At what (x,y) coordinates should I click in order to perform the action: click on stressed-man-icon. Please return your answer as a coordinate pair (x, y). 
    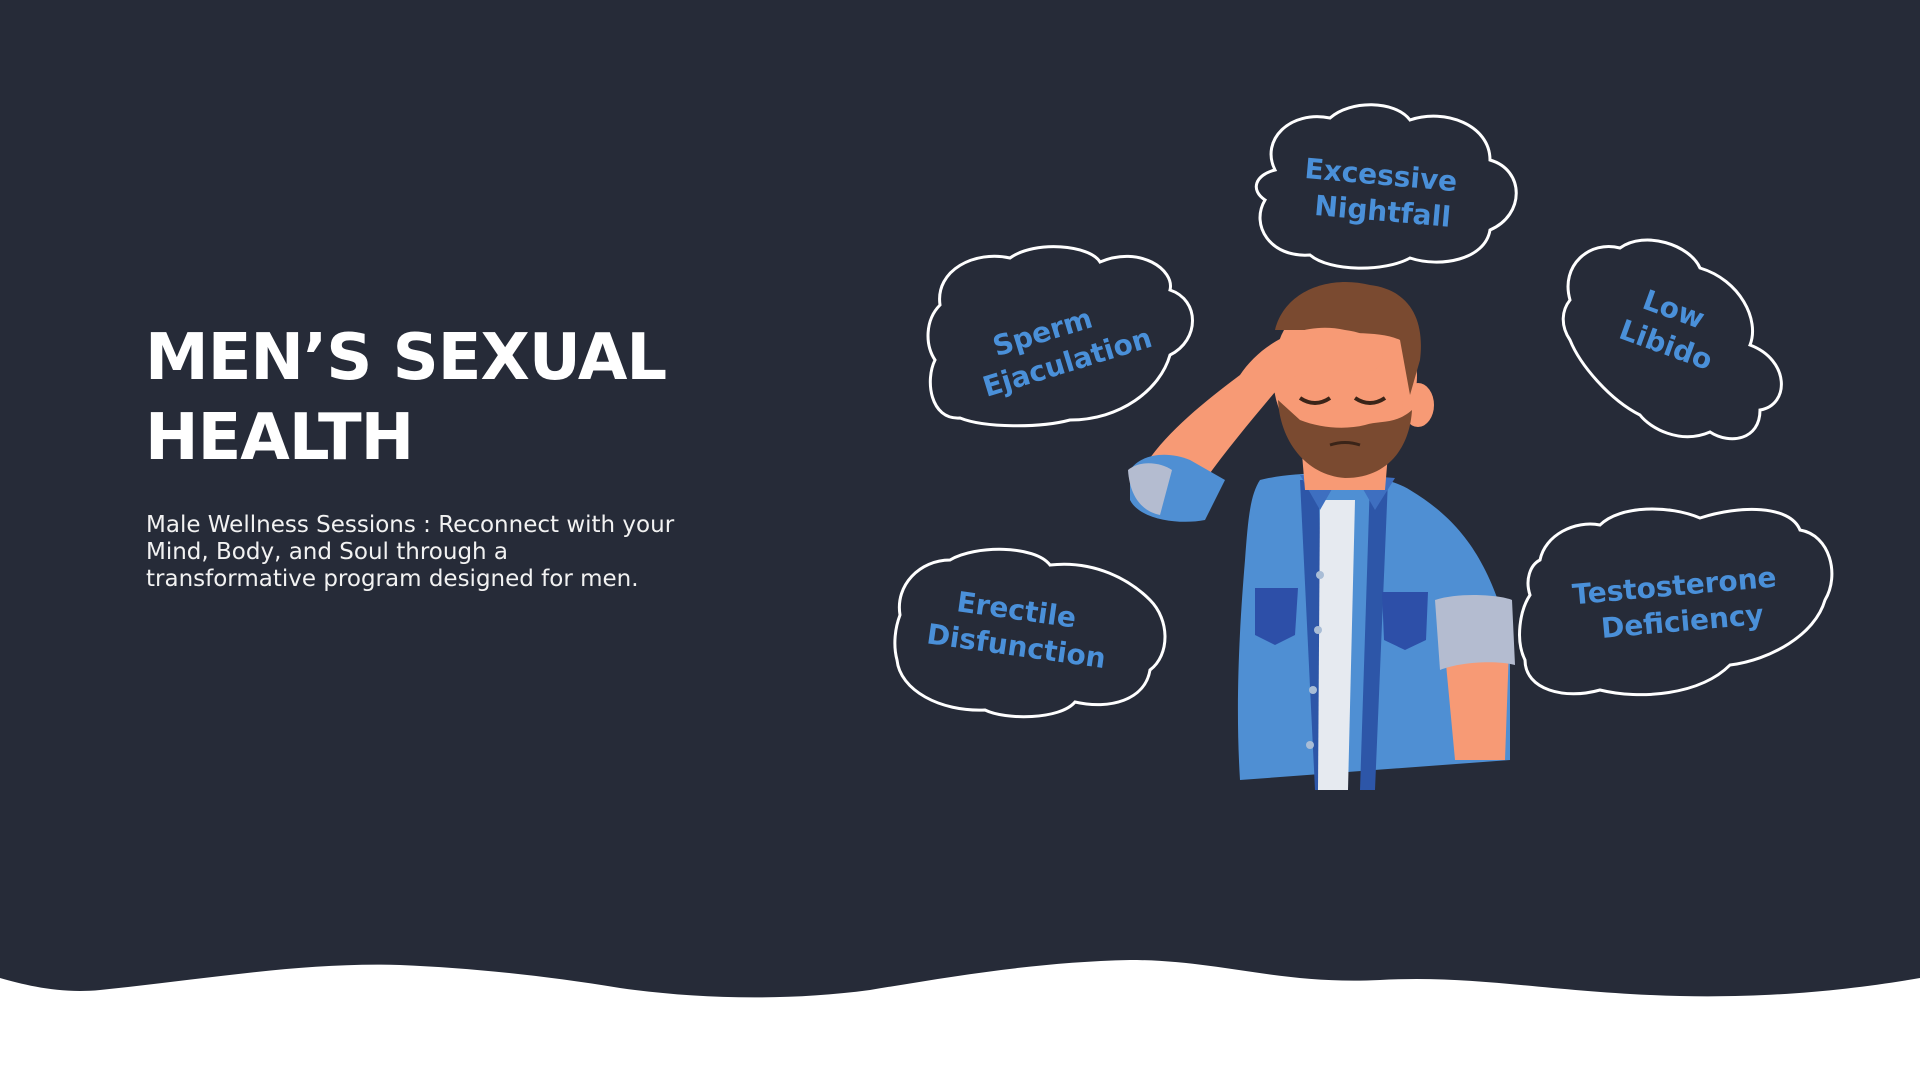
    Looking at the image, I should click on (1321, 536).